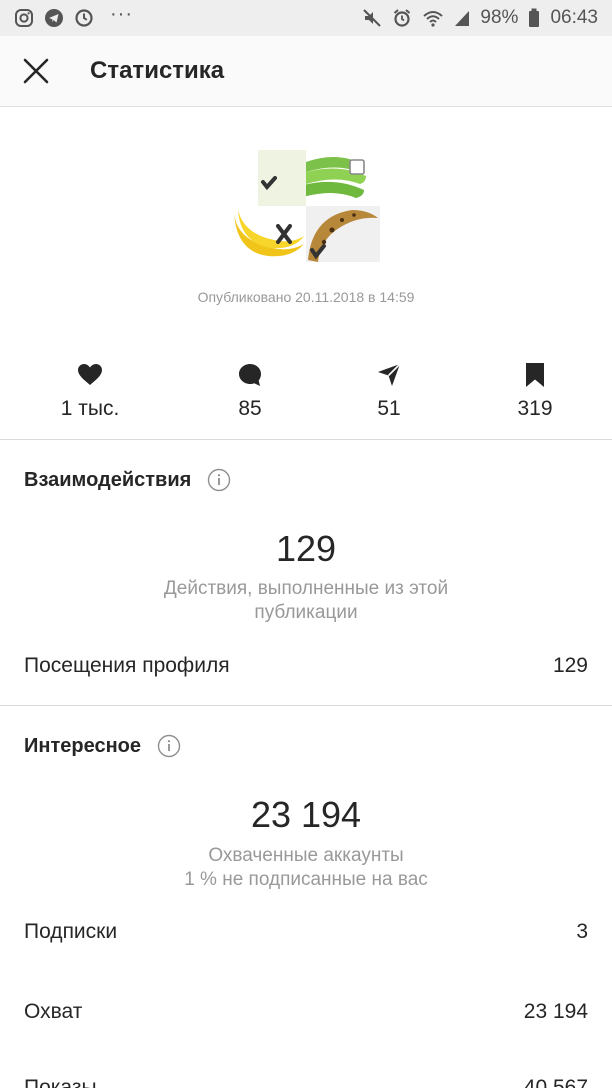  Describe the element at coordinates (372, 18) in the screenshot. I see `mute-icon` at that location.